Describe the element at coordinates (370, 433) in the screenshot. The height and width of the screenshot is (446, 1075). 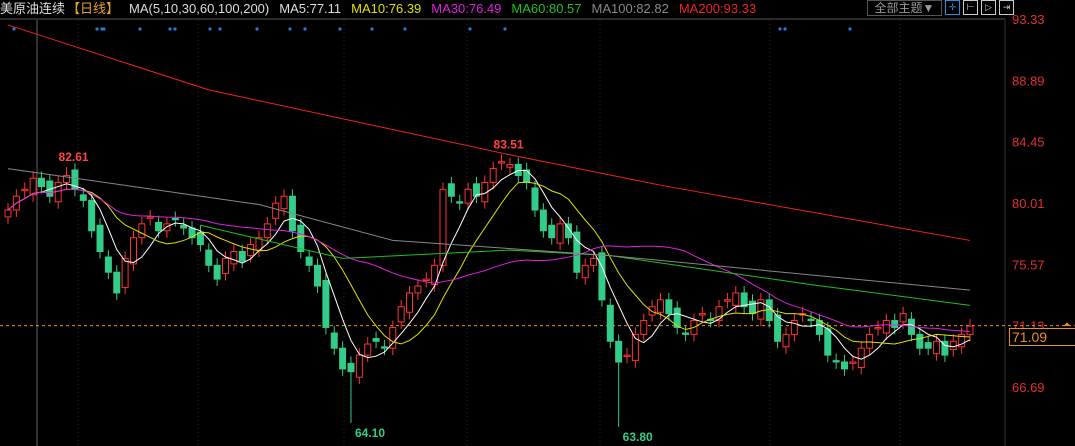
I see `extreme-label: 64.10` at that location.